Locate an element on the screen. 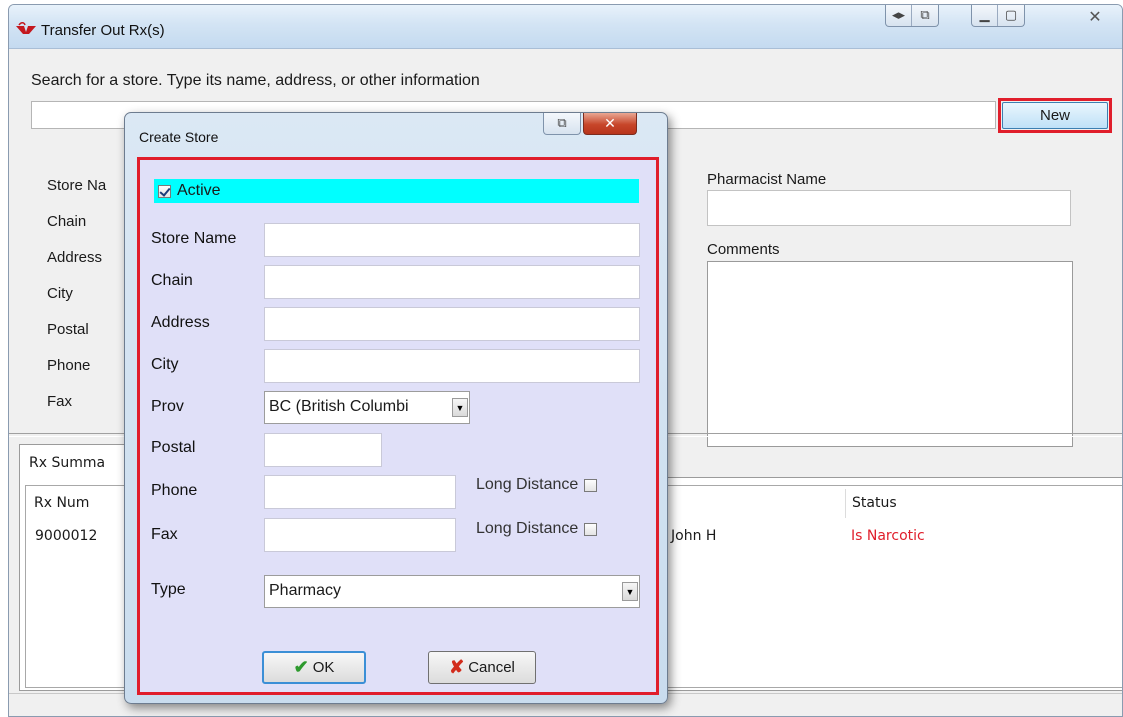  chain-input is located at coordinates (452, 282).